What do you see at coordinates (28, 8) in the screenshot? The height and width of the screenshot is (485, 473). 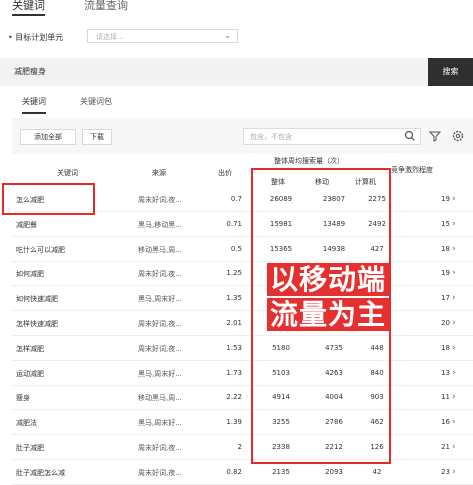 I see `tab-keywords: 关键词` at bounding box center [28, 8].